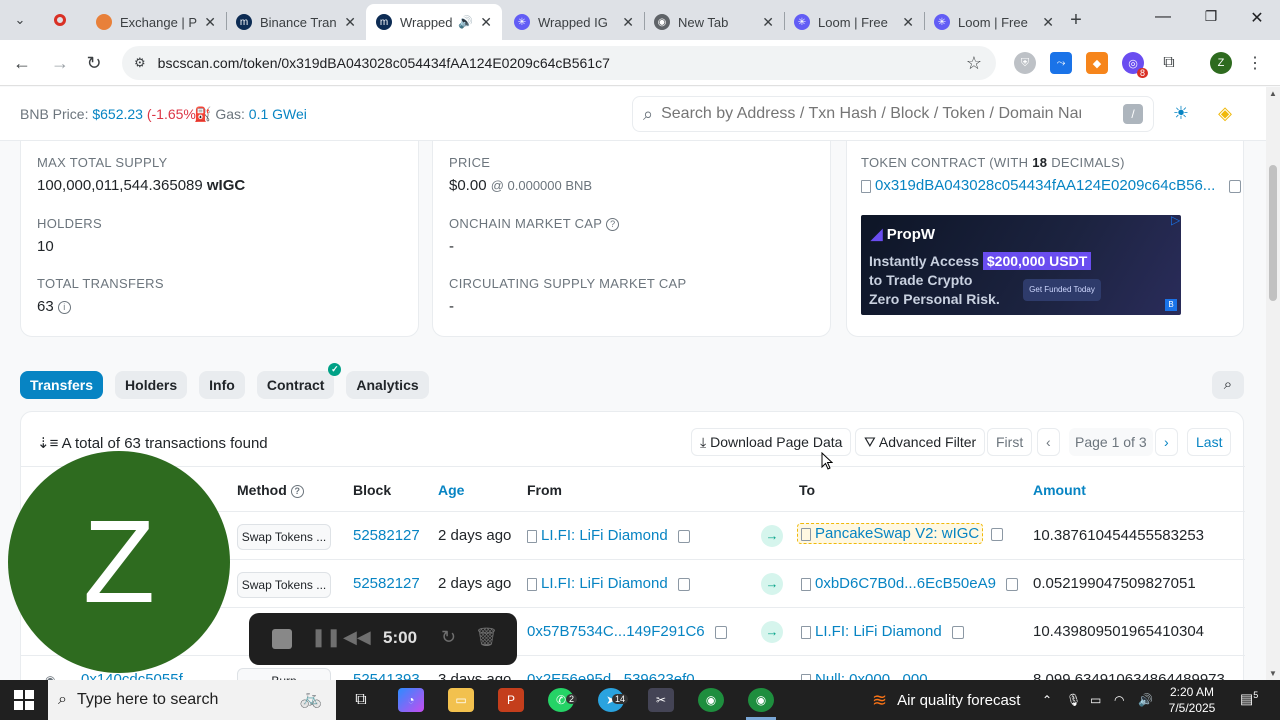 This screenshot has width=1280, height=720. I want to click on to-link: PancakeSwap V2: wIGC, so click(897, 533).